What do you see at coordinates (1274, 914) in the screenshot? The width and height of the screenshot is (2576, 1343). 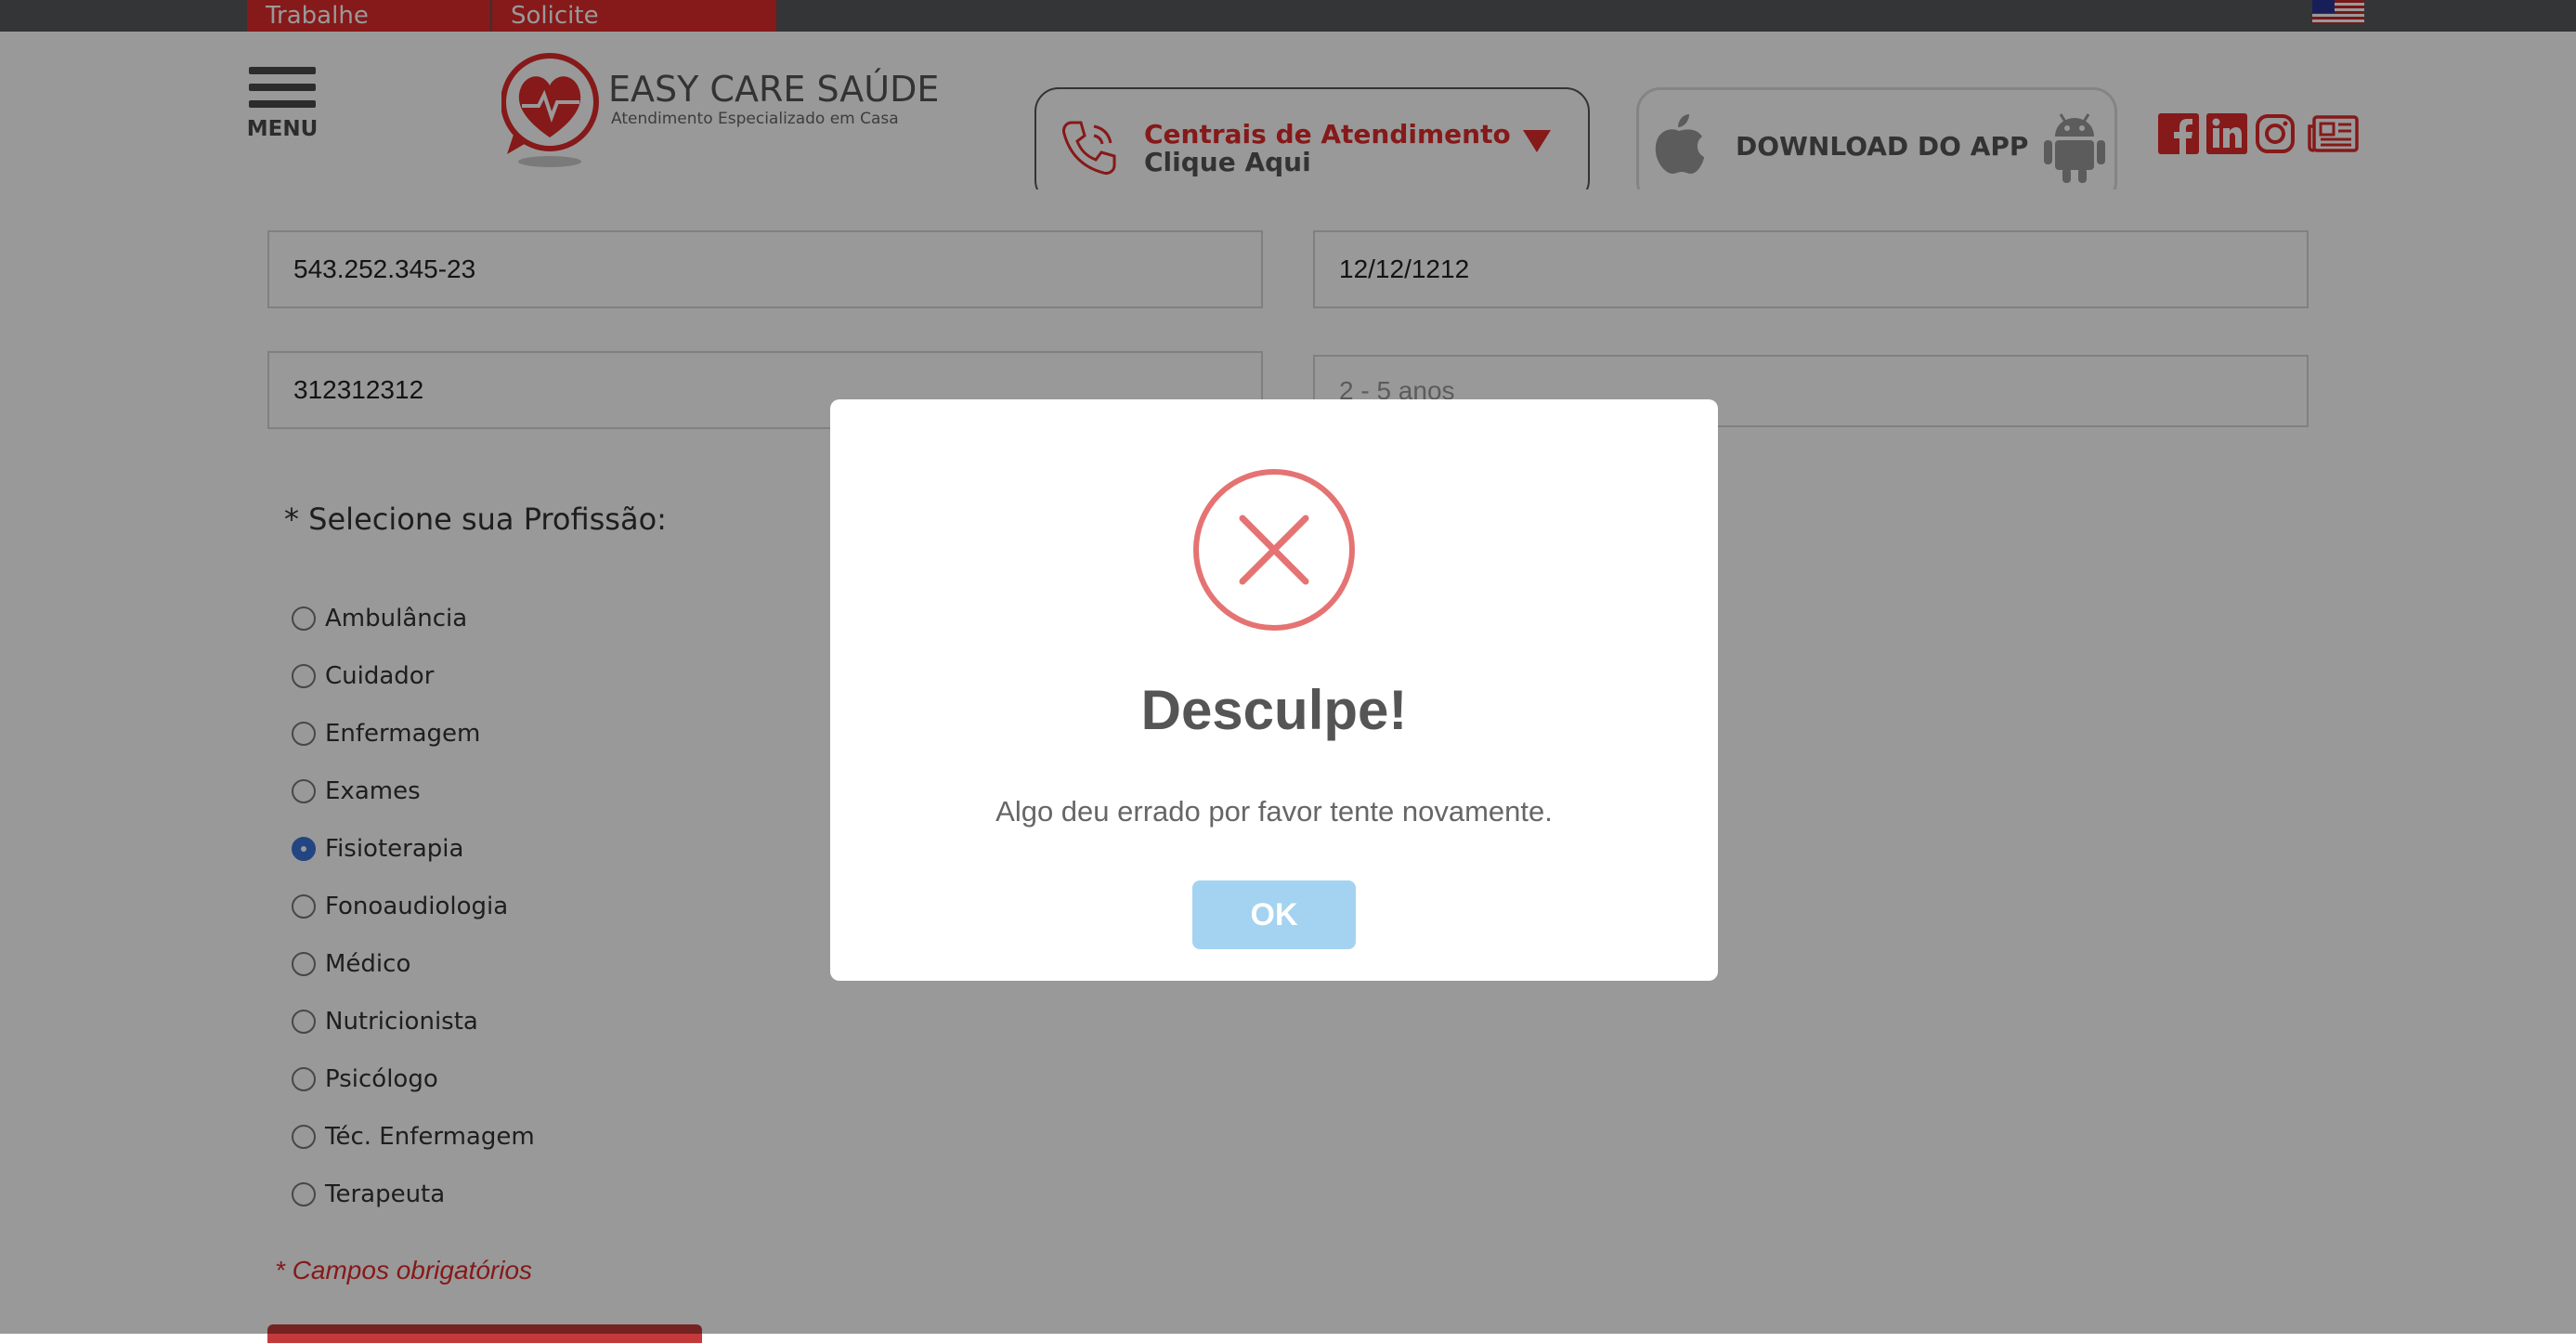 I see `ok-button: OK` at bounding box center [1274, 914].